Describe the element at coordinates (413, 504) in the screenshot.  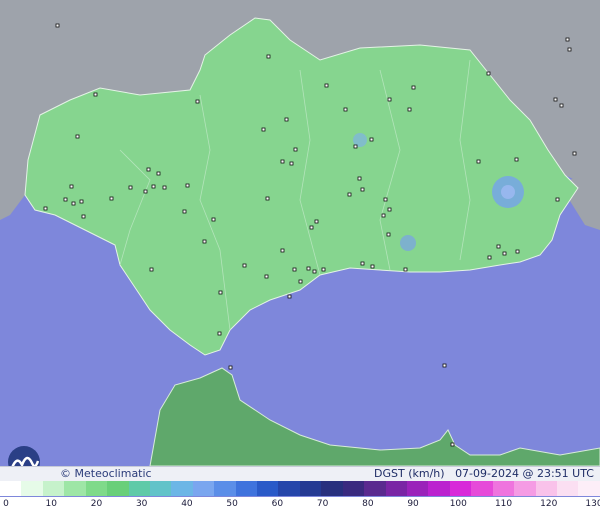
I see `color-scale-tick-label: 90` at that location.